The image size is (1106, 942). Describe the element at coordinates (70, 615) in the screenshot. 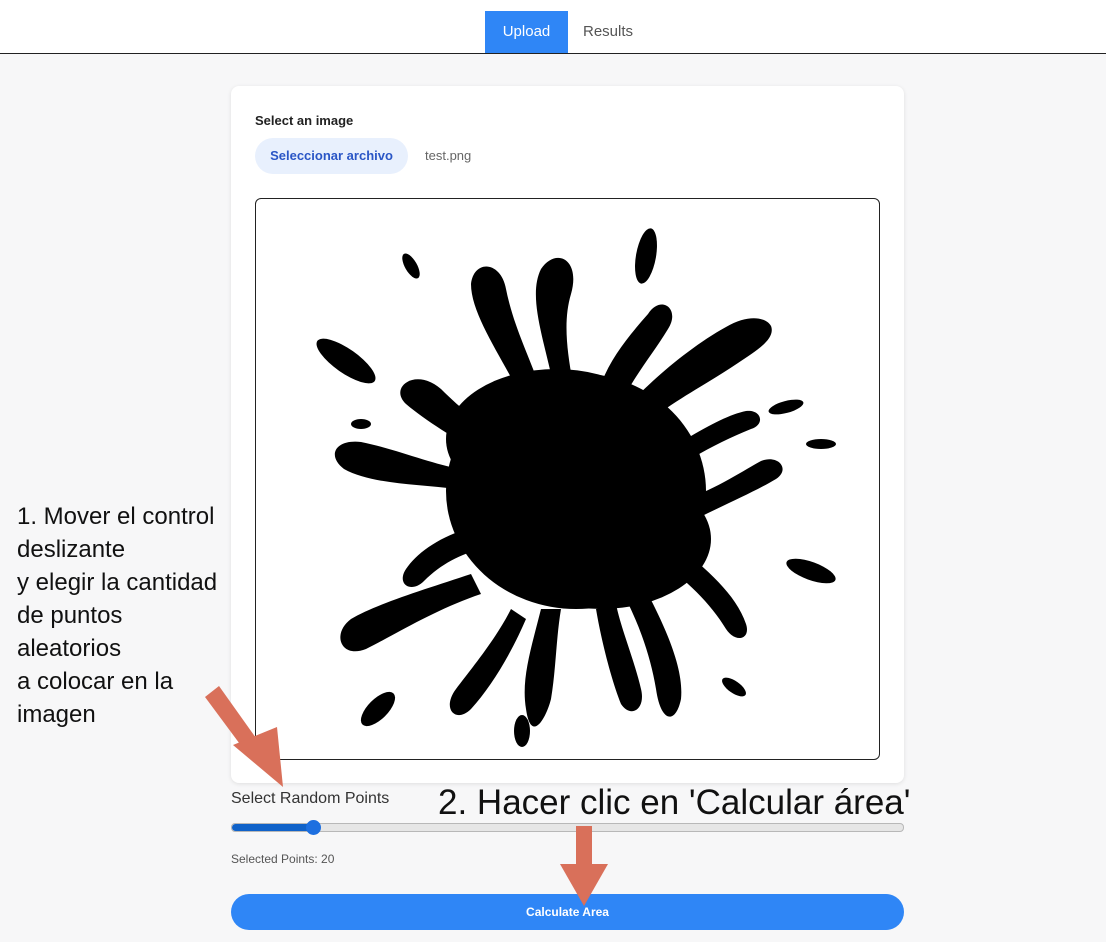

I see `instruction-step-1-line: de puntos` at that location.